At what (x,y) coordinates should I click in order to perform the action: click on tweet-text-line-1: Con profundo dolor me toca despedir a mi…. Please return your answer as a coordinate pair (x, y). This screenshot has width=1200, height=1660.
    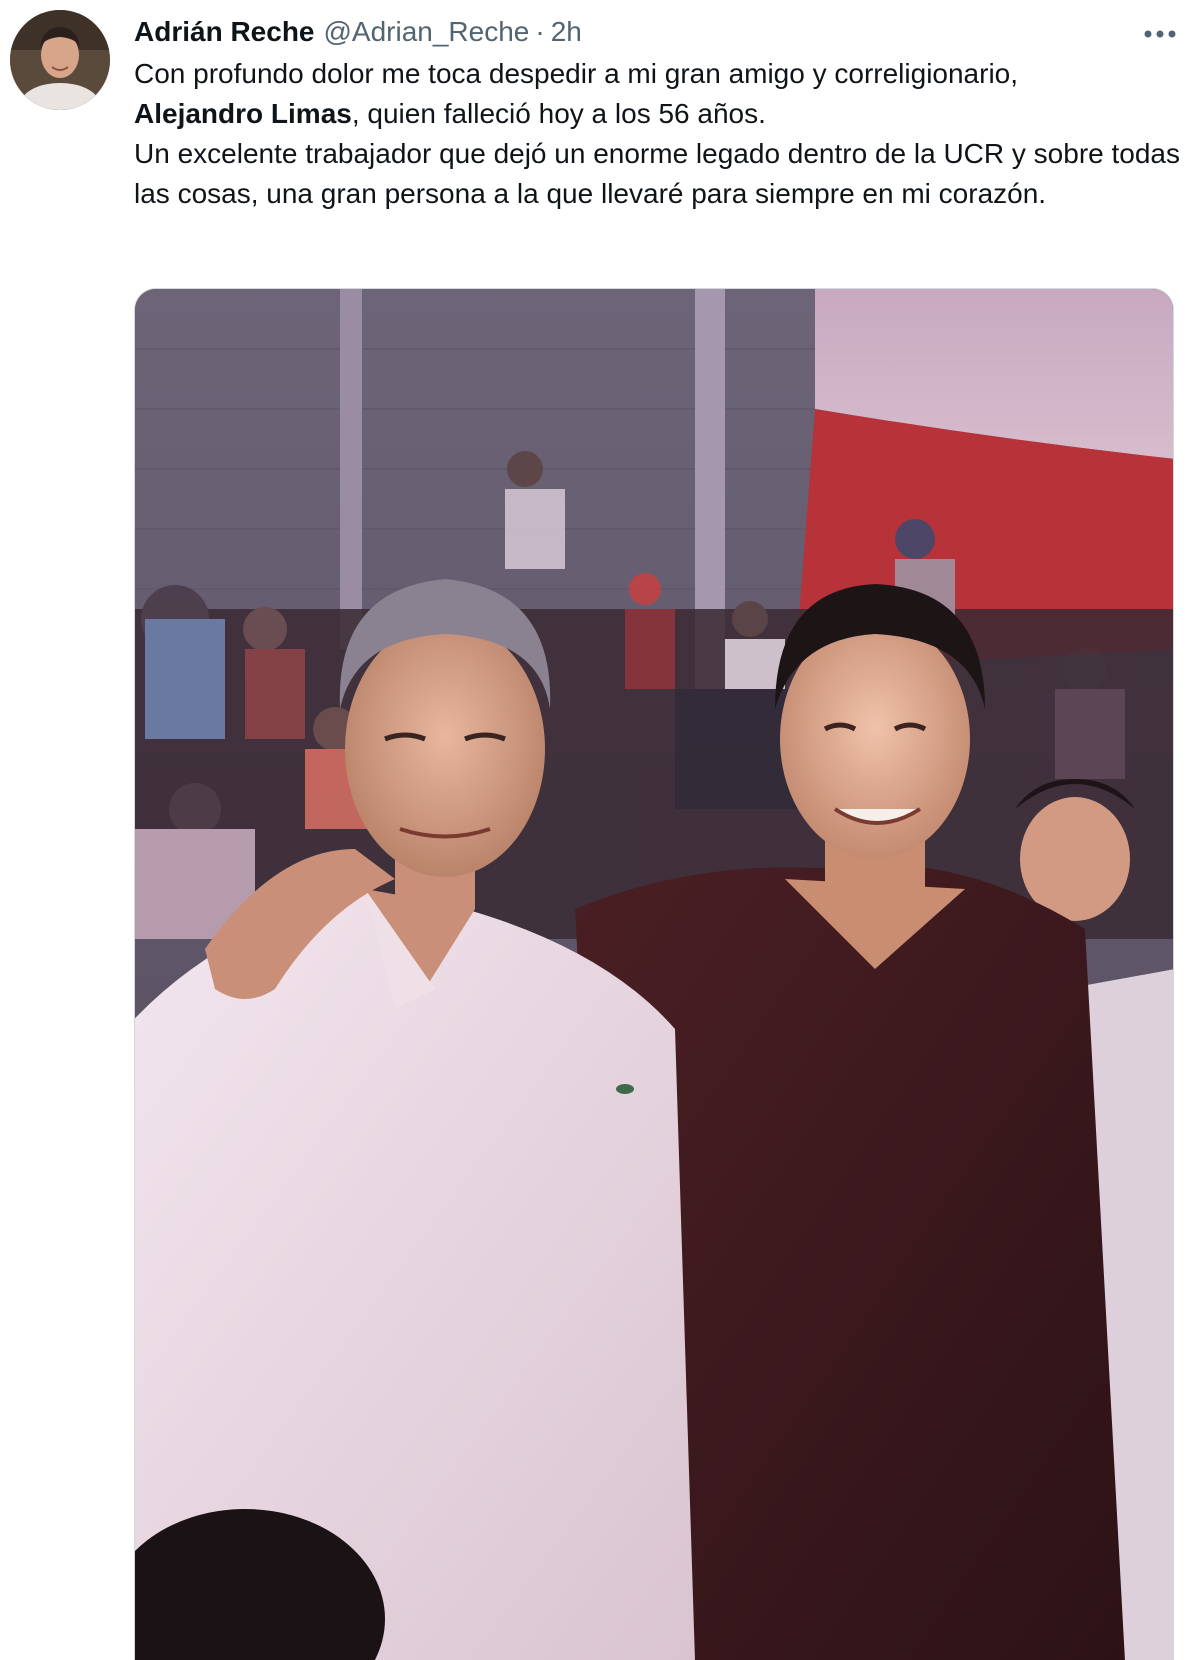
    Looking at the image, I should click on (576, 73).